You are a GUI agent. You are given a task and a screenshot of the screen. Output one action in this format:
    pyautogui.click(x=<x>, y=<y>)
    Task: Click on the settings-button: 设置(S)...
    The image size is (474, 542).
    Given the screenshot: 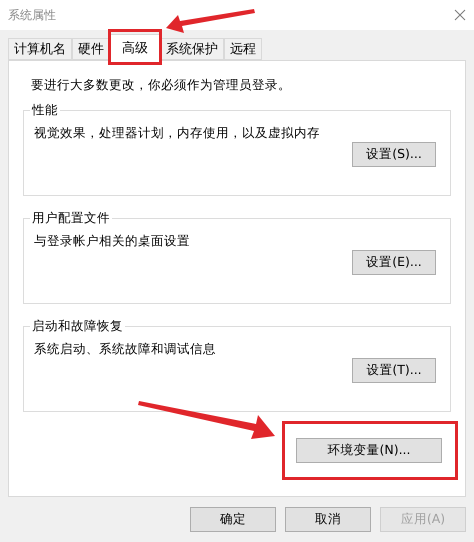 What is the action you would take?
    pyautogui.click(x=394, y=154)
    